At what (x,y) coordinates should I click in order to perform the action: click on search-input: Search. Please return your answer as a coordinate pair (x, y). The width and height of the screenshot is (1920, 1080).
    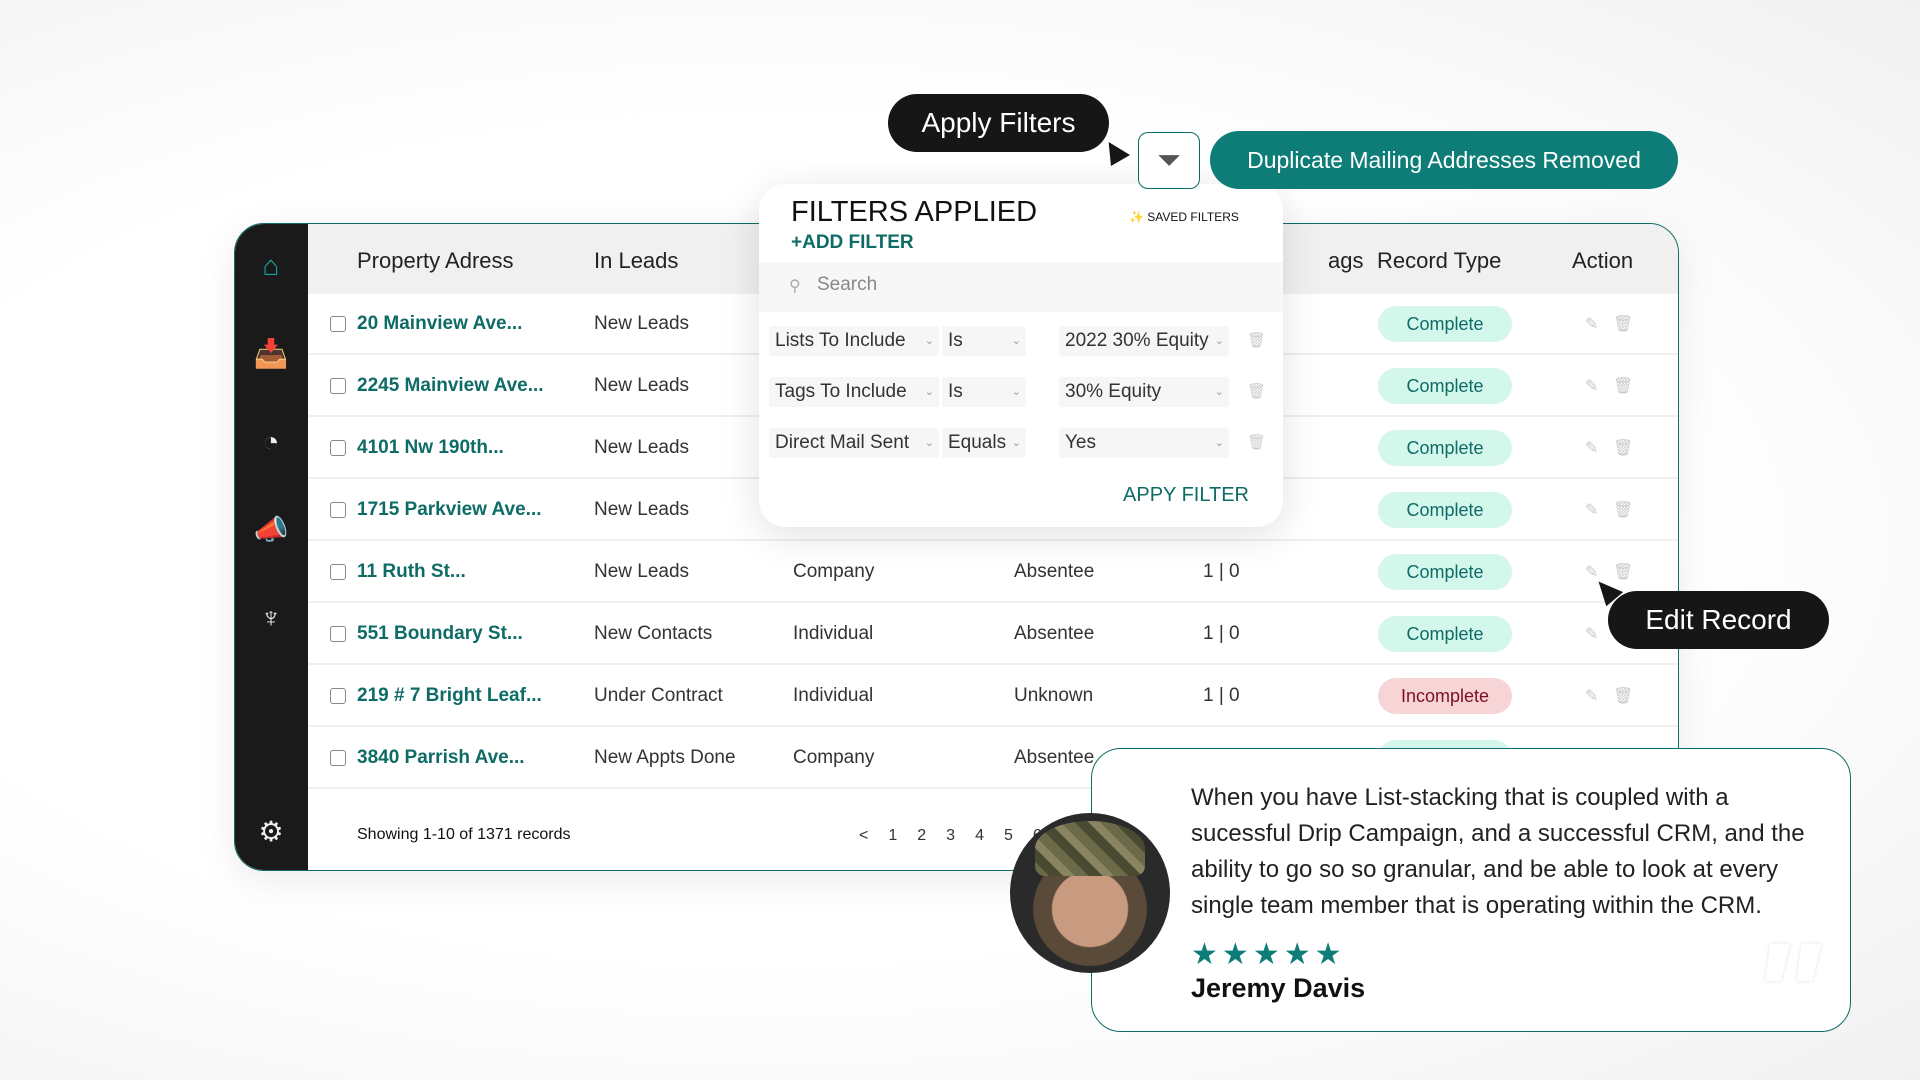
    Looking at the image, I should click on (847, 285).